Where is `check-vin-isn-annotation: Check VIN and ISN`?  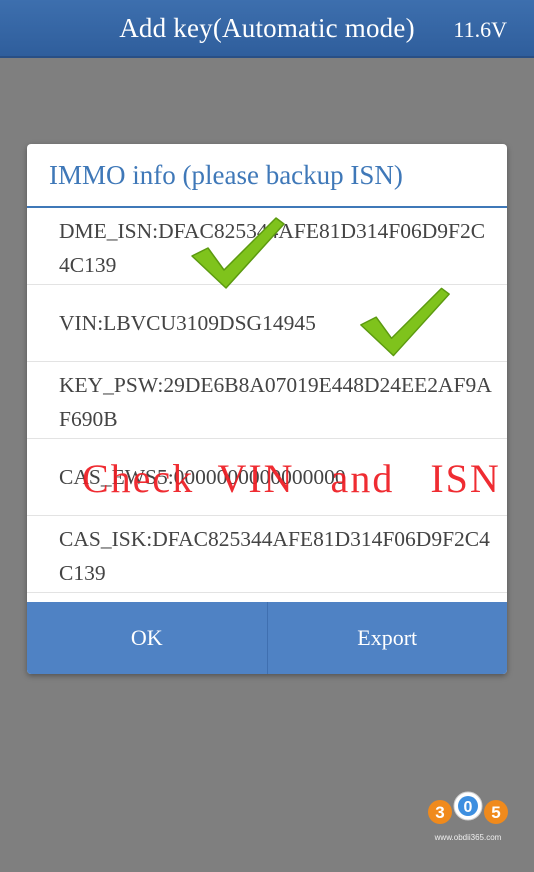 check-vin-isn-annotation: Check VIN and ISN is located at coordinates (291, 478).